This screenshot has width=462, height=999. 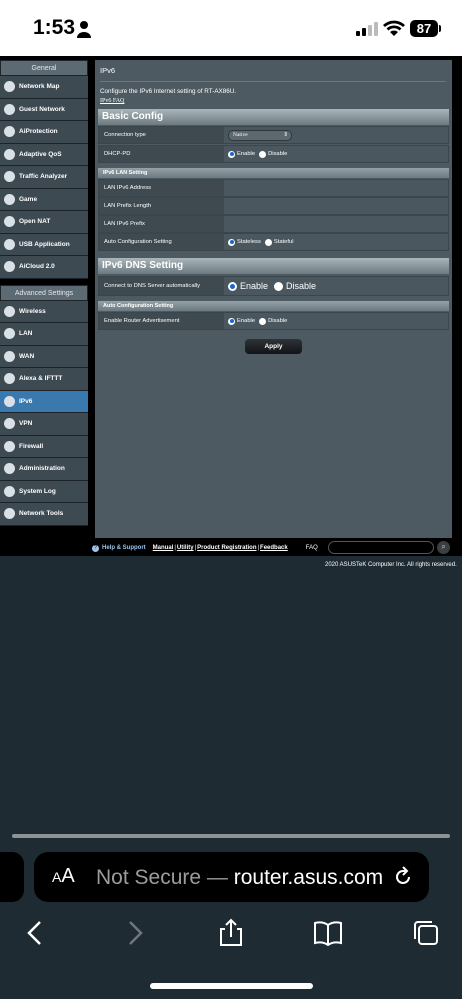 I want to click on sidebar-item-traffic-analyzer: Traffic Analyzer, so click(x=44, y=177).